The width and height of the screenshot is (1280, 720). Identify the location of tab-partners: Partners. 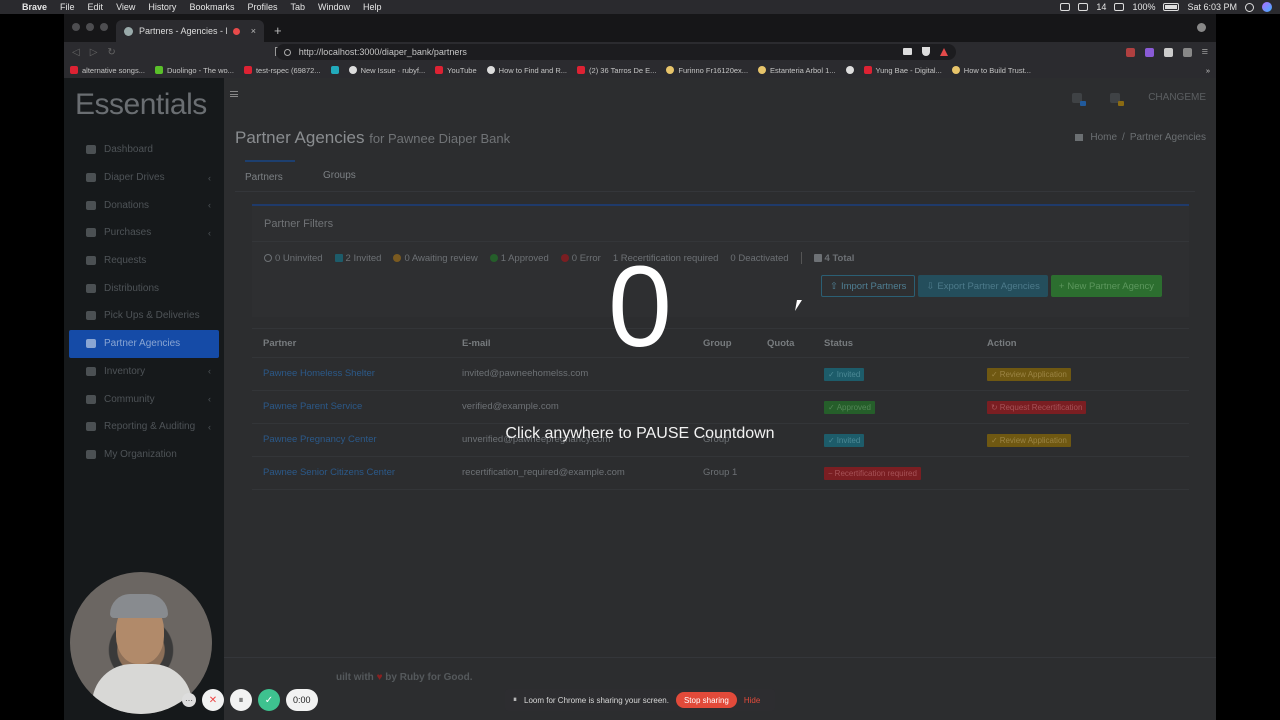
(270, 171).